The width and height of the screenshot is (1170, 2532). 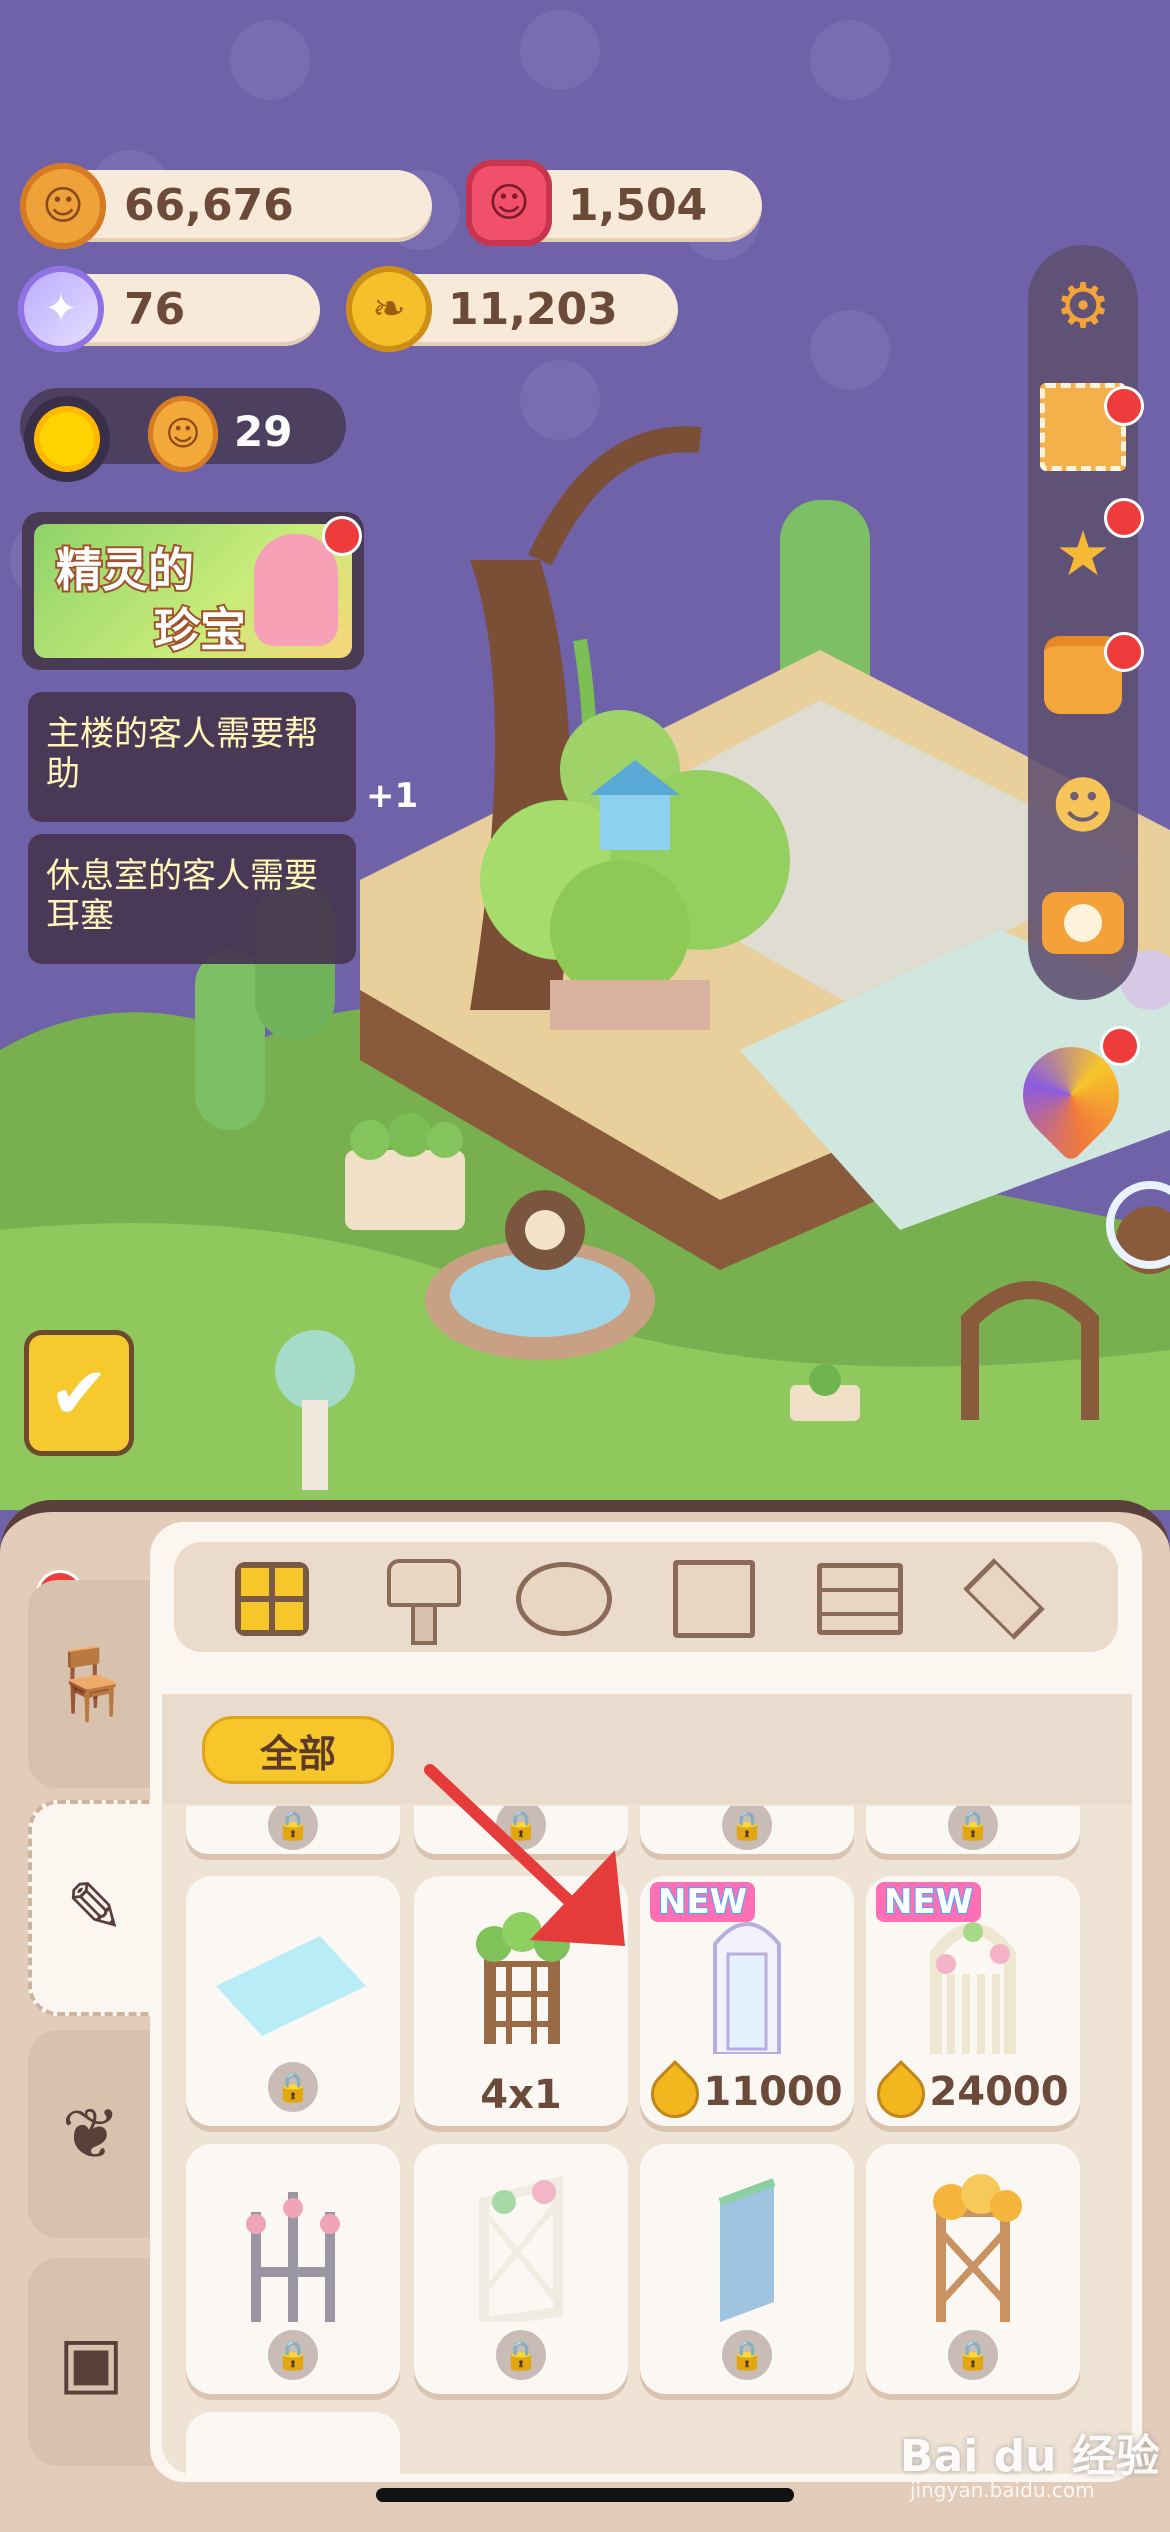 I want to click on ice-tile-art, so click(x=291, y=1986).